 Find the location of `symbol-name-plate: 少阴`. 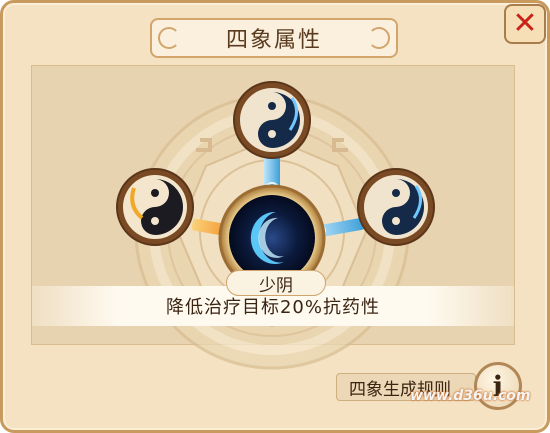

symbol-name-plate: 少阴 is located at coordinates (276, 283).